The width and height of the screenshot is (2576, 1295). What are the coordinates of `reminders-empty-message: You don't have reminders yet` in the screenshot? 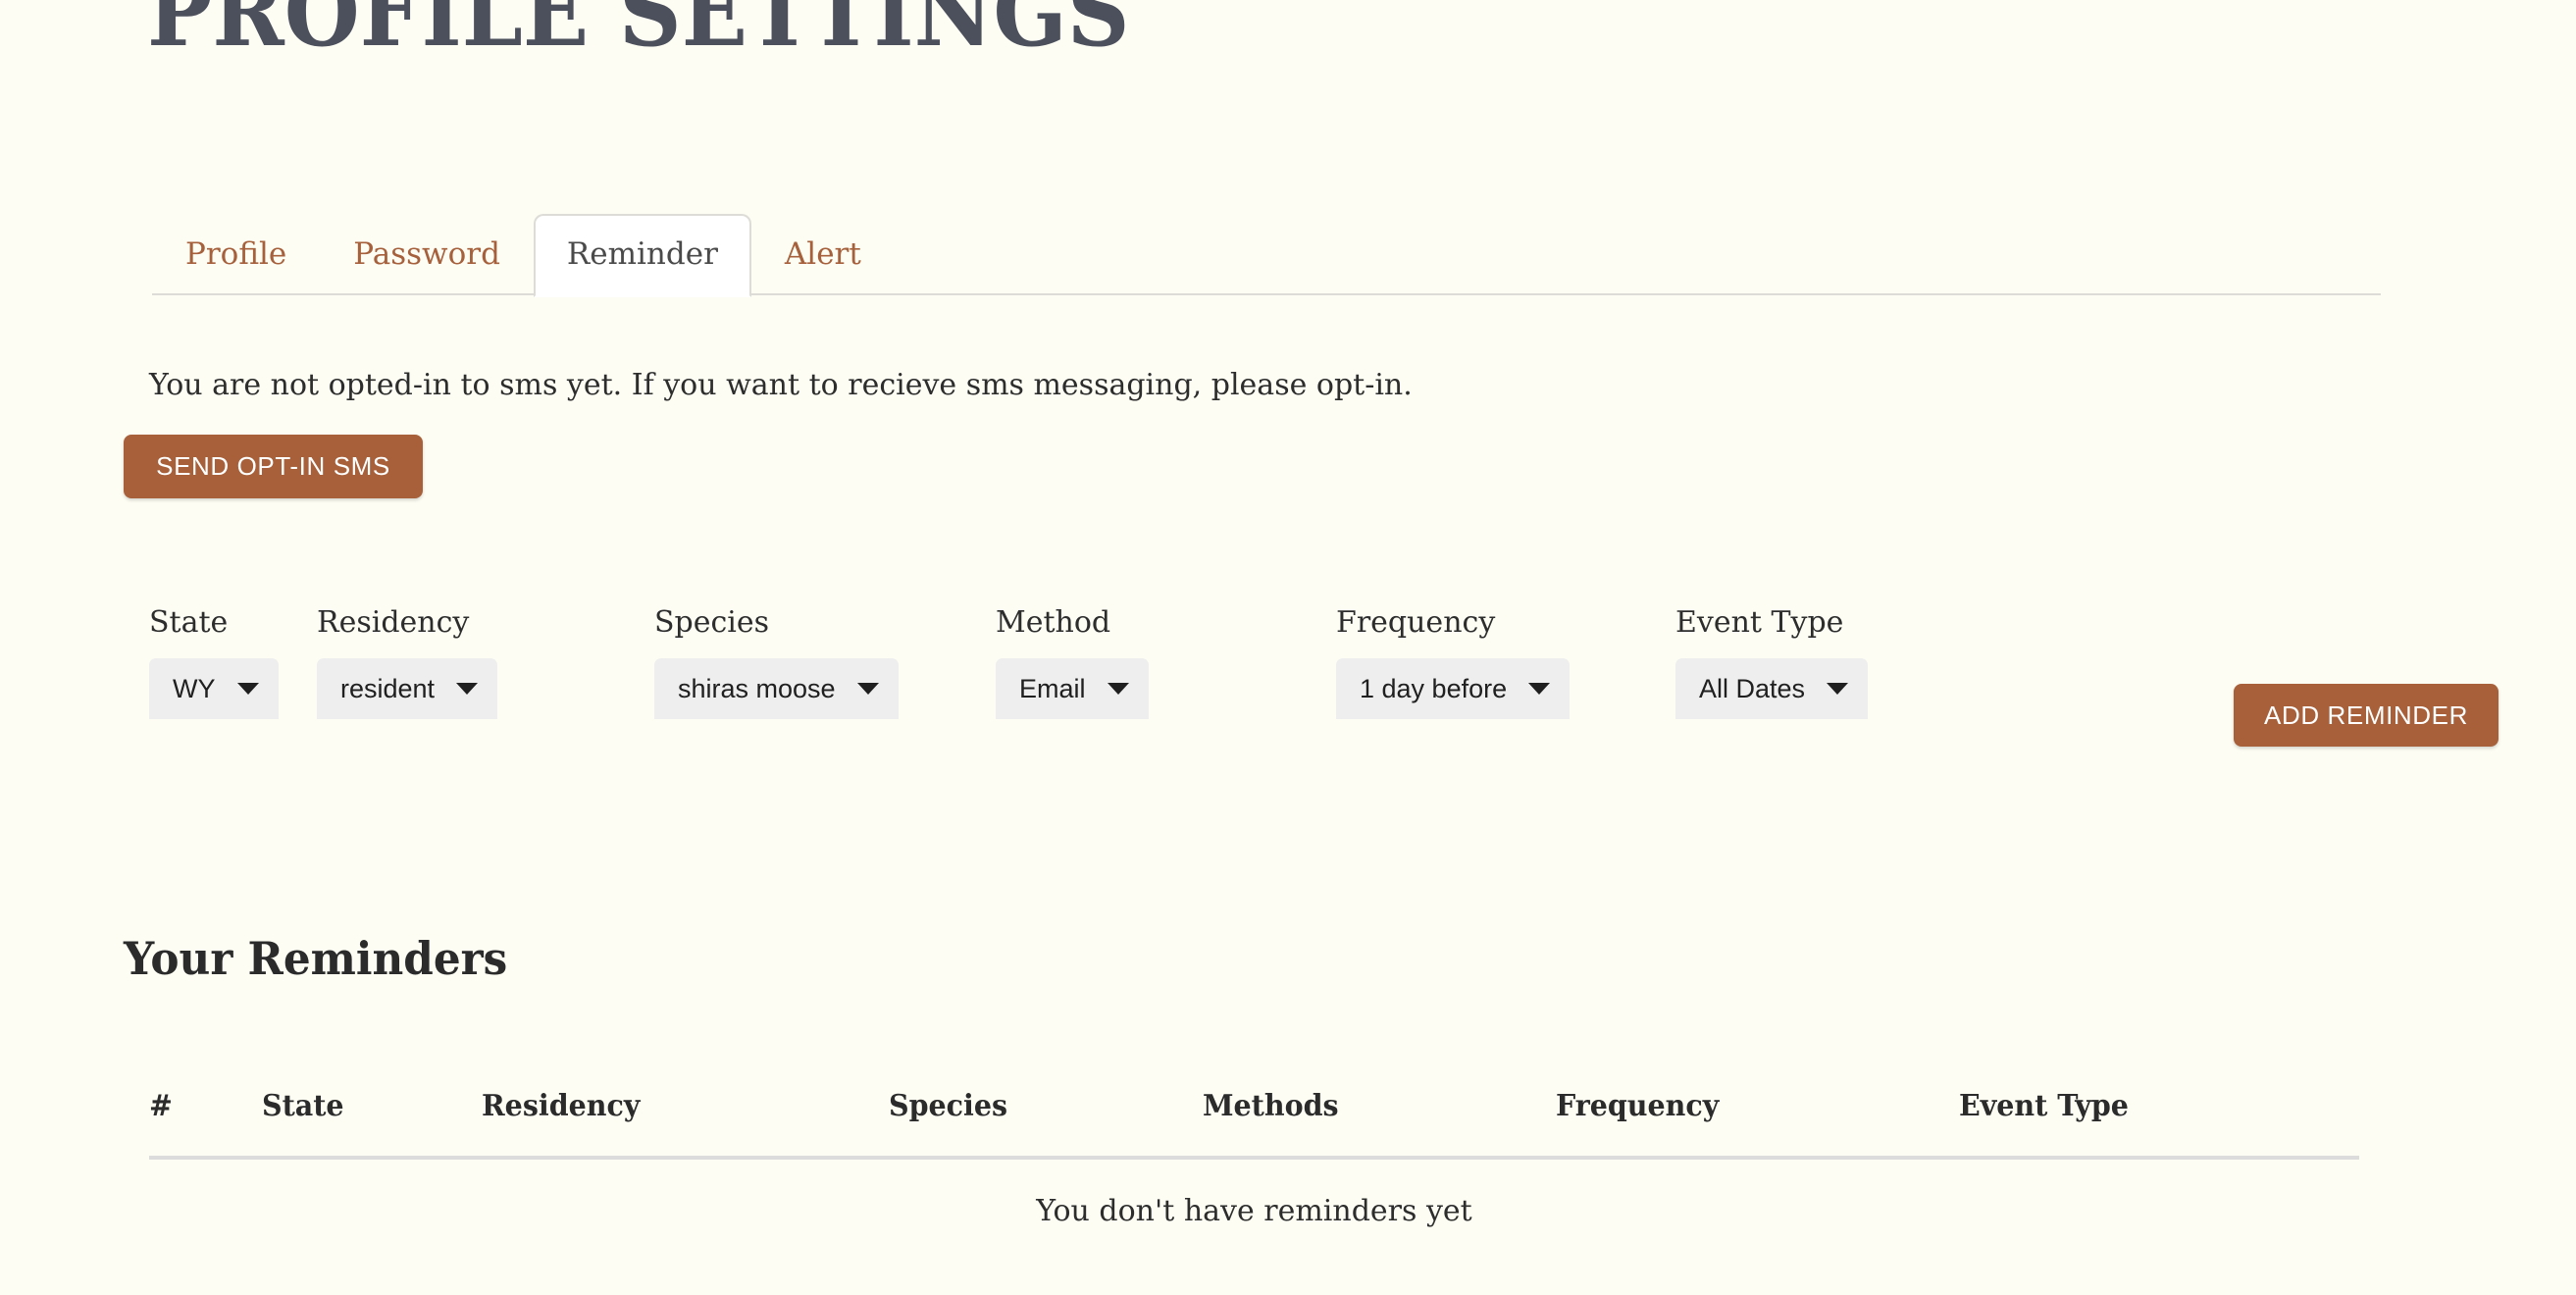 It's located at (1254, 1211).